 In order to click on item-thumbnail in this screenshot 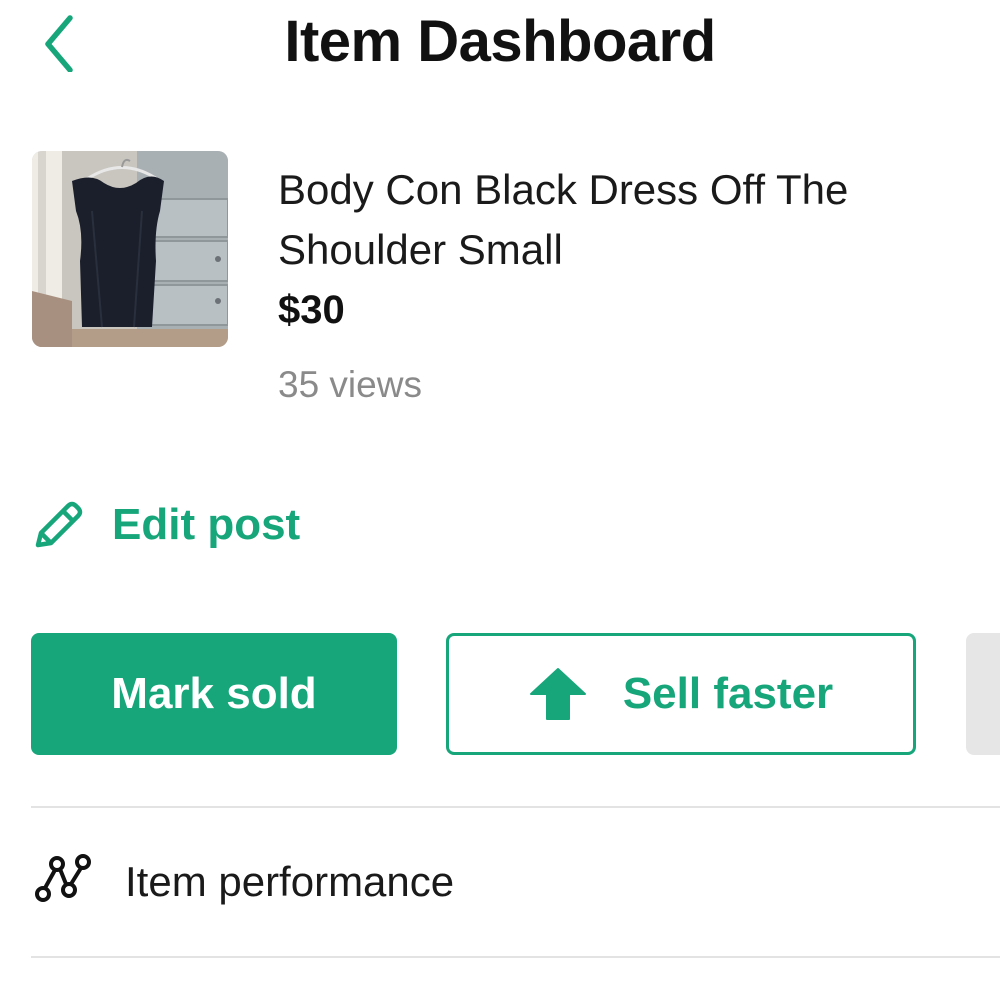, I will do `click(130, 249)`.